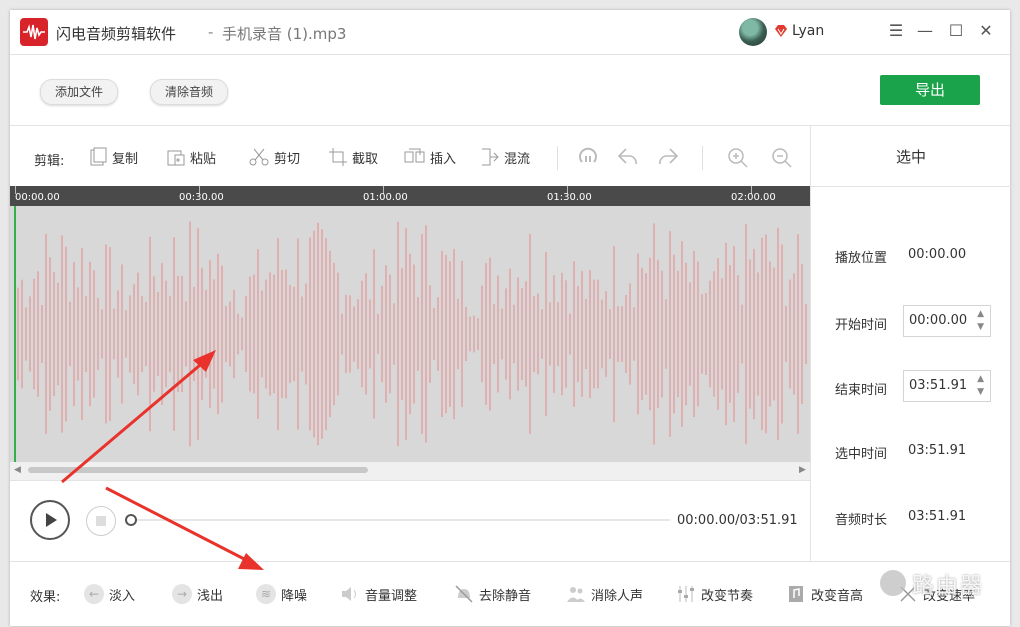  What do you see at coordinates (287, 159) in the screenshot?
I see `cut-label: 剪切` at bounding box center [287, 159].